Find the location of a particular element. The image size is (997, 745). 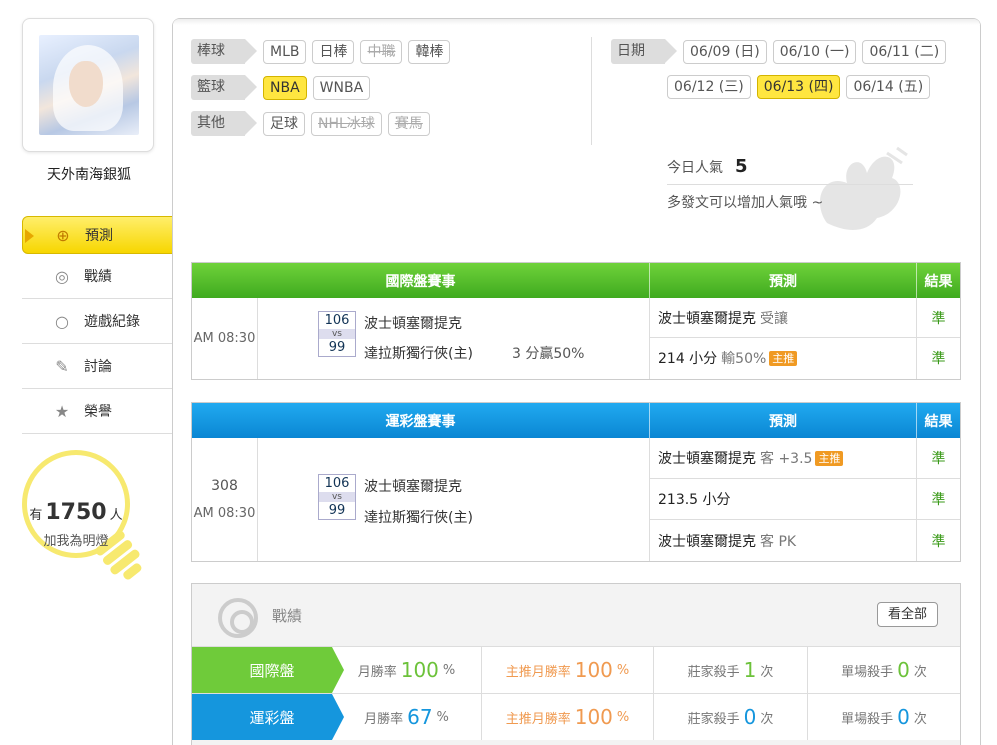

game-number: 308 is located at coordinates (224, 486).